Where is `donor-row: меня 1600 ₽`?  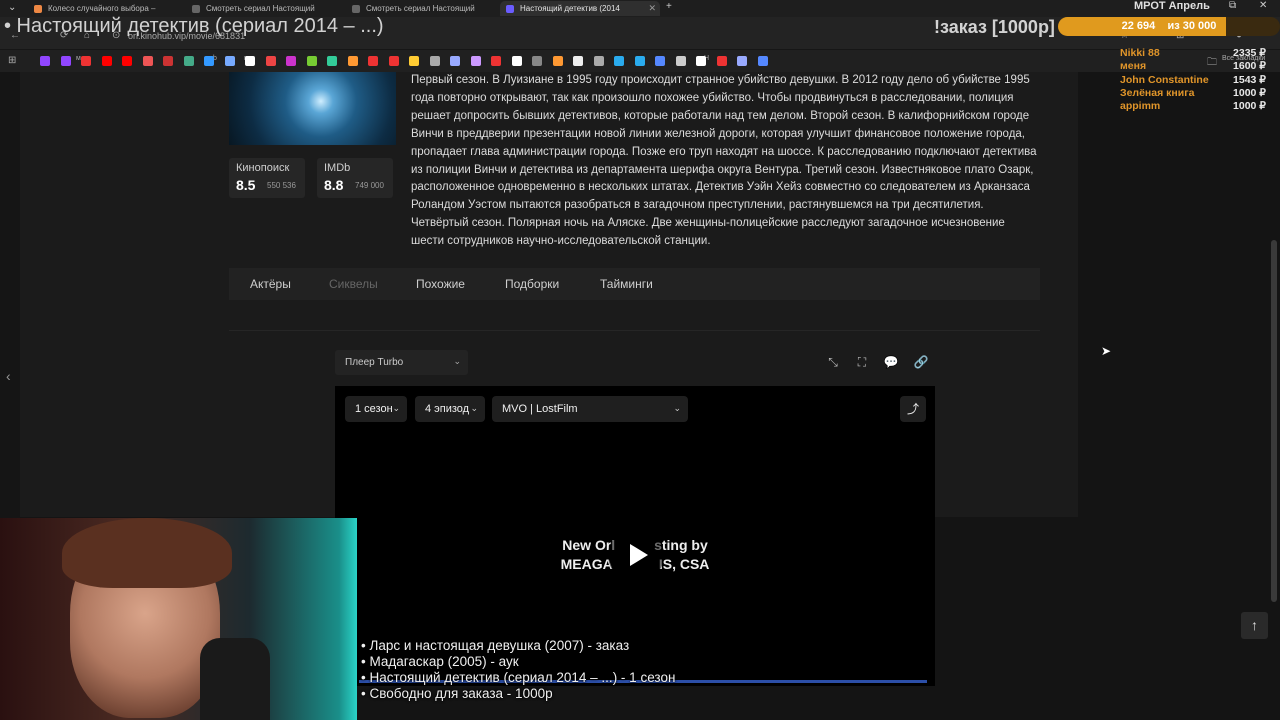 donor-row: меня 1600 ₽ is located at coordinates (1195, 66).